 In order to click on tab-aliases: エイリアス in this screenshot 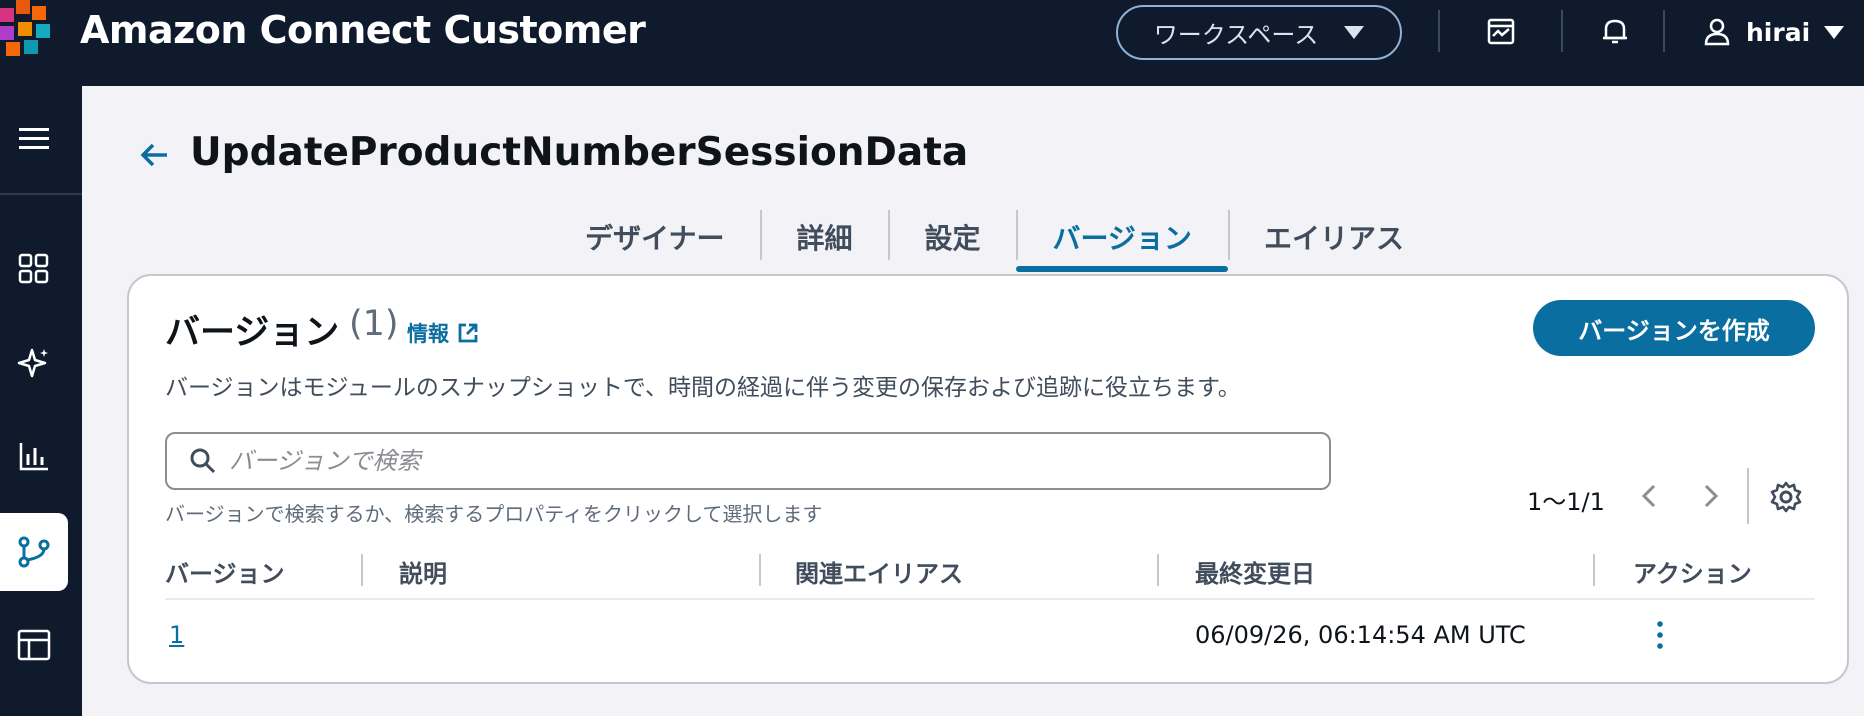, I will do `click(1333, 237)`.